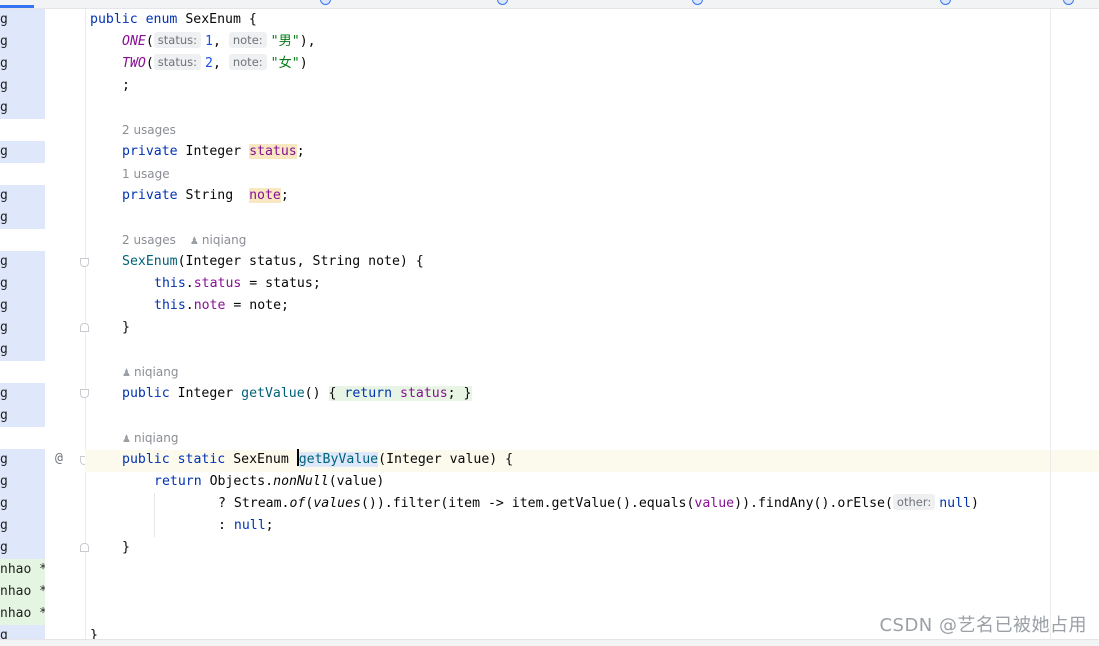 This screenshot has width=1099, height=646. I want to click on folded-body: { return status; }, so click(400, 393).